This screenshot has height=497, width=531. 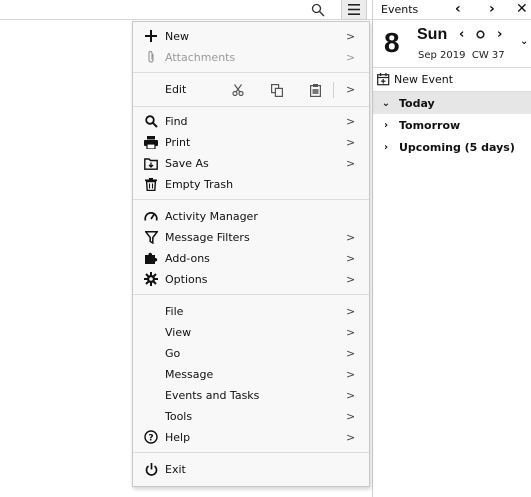 I want to click on menu-item-view: View >, so click(x=251, y=332).